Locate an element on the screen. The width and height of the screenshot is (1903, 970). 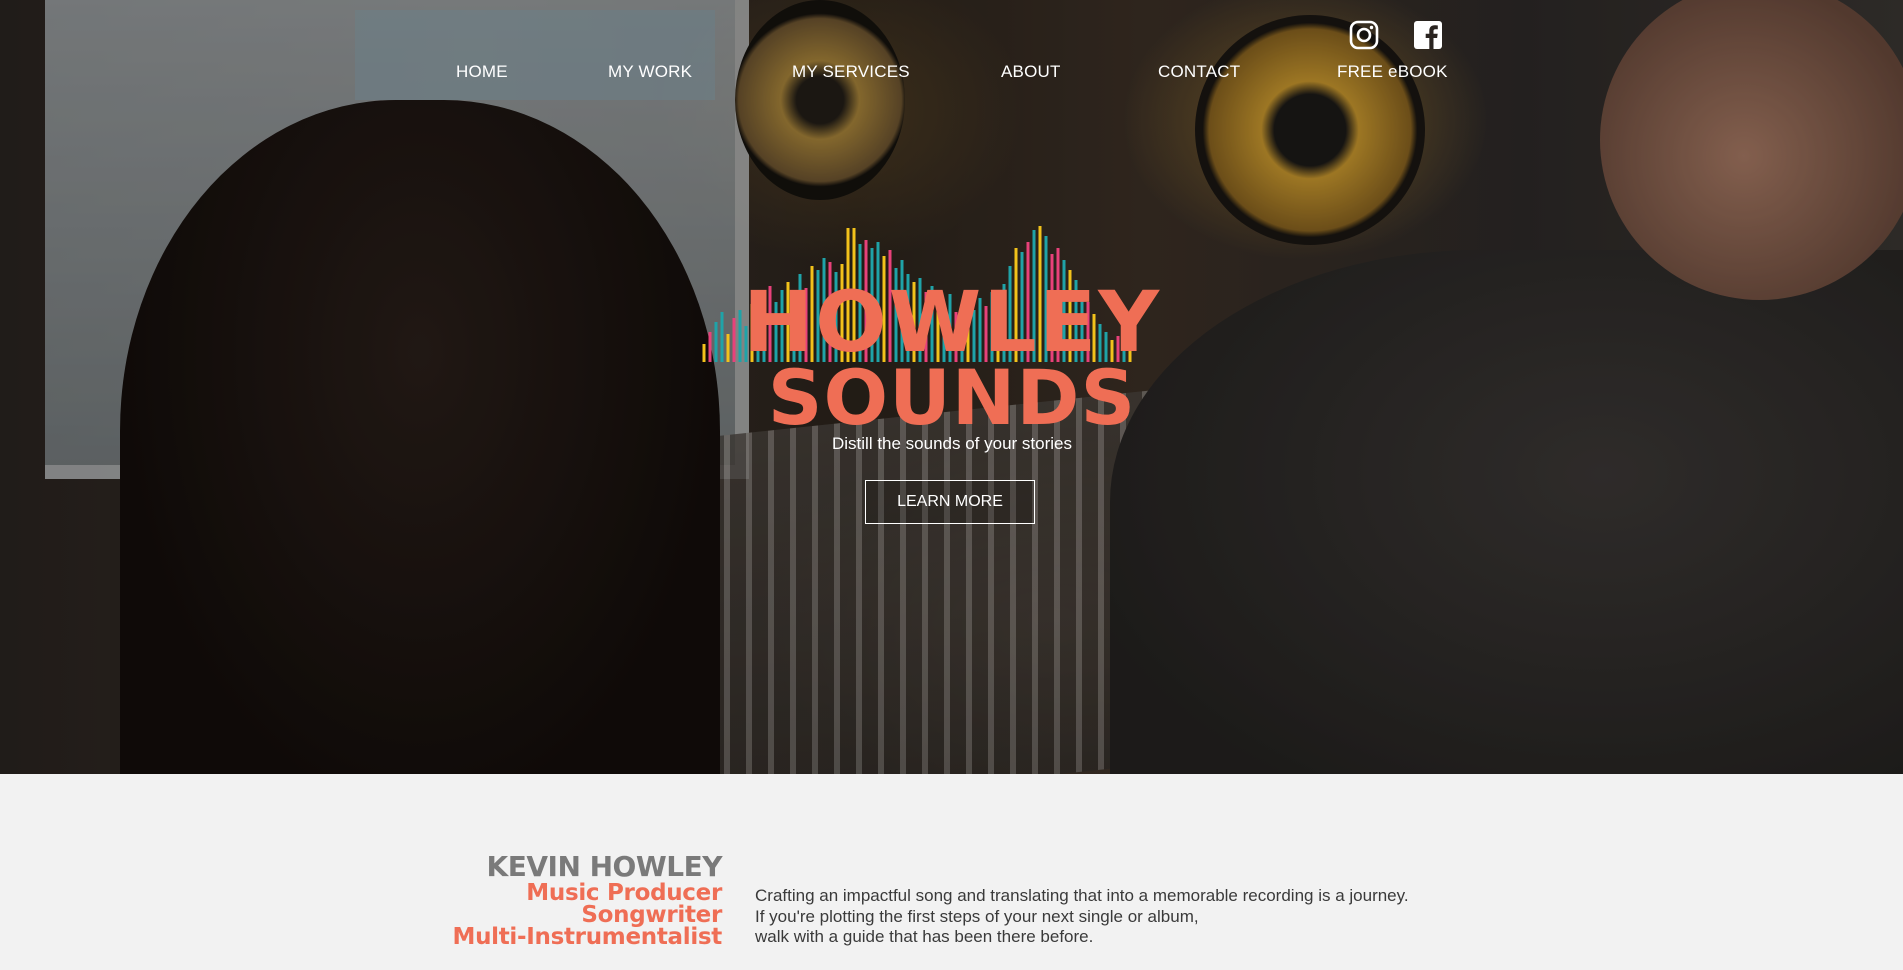
facebook-icon is located at coordinates (1428, 35).